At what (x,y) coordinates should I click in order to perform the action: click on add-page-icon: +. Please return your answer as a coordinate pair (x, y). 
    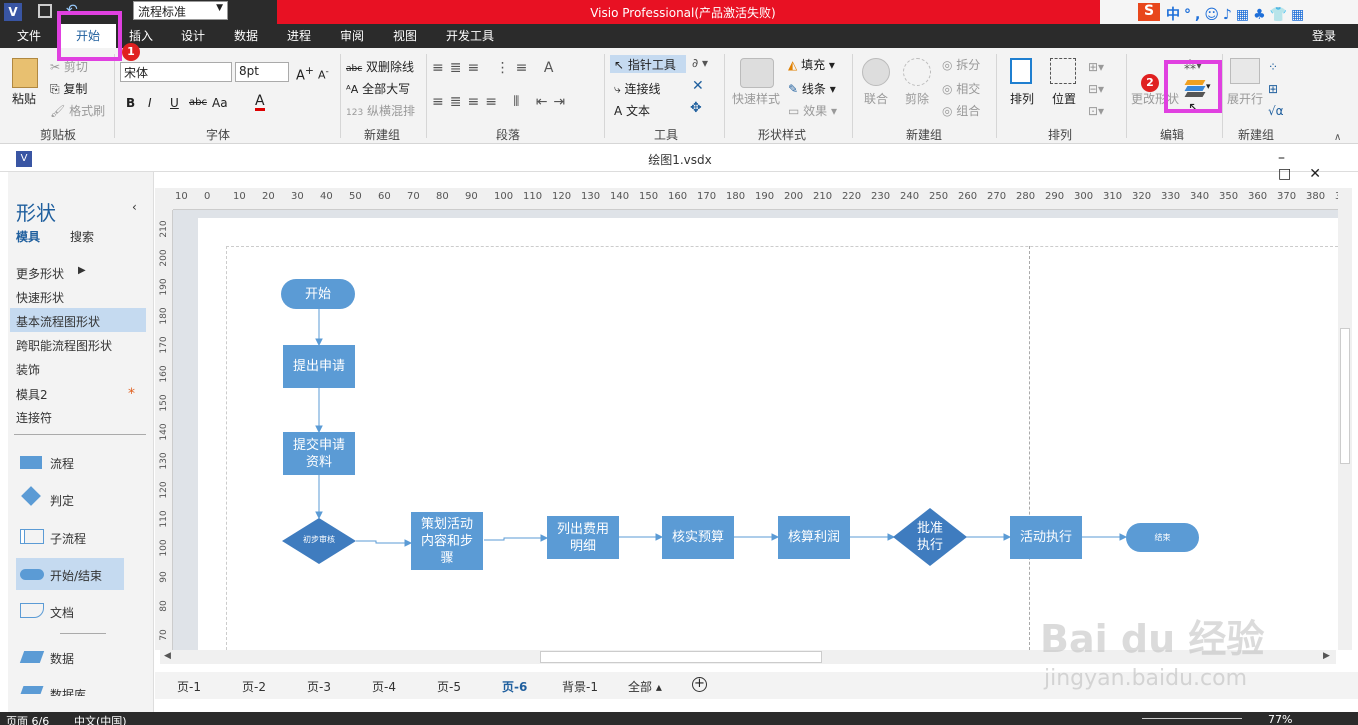
    Looking at the image, I should click on (699, 684).